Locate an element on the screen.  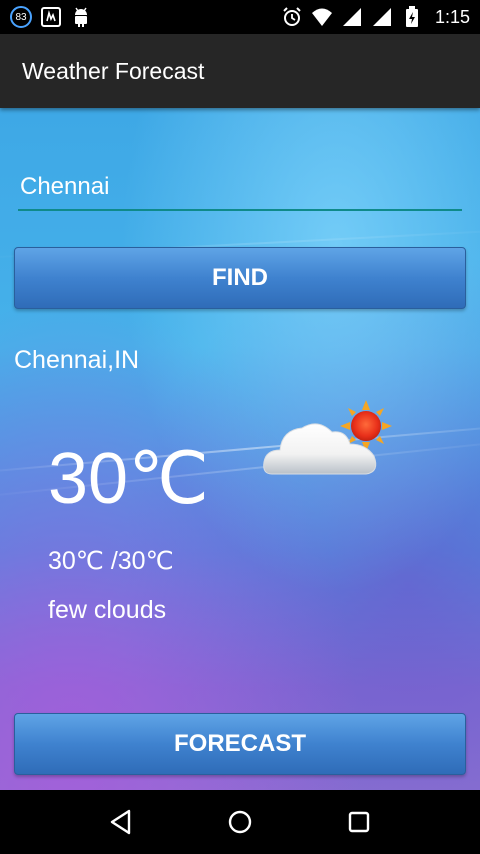
alarm-icon is located at coordinates (292, 17).